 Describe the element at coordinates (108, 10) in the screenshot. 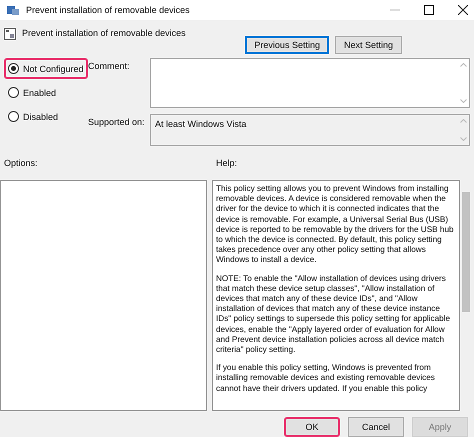

I see `window-title: Prevent installation of removable devices` at that location.